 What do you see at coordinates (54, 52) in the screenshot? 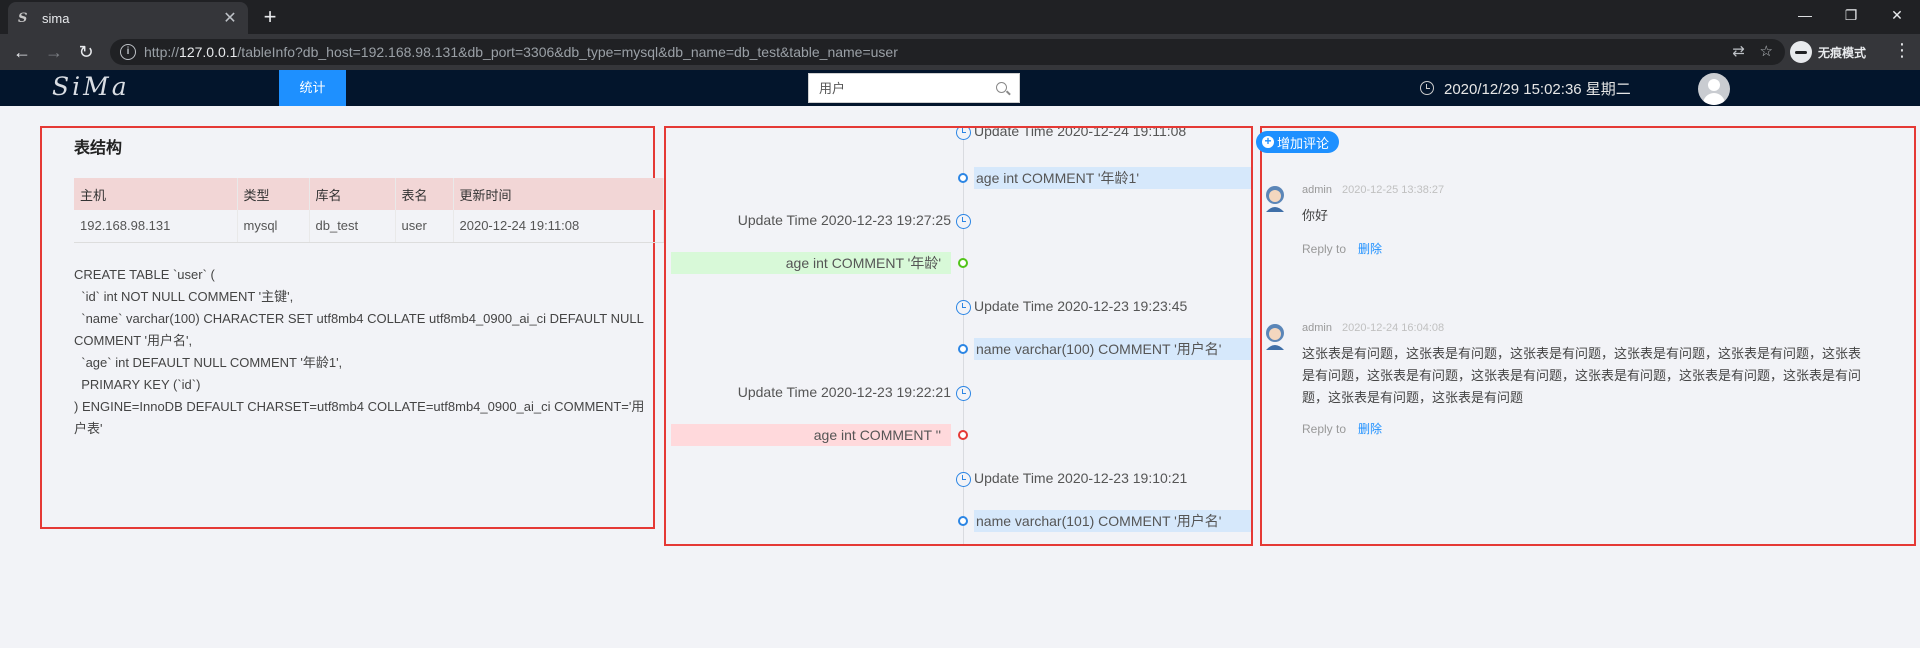
I see `forward-icon: →` at bounding box center [54, 52].